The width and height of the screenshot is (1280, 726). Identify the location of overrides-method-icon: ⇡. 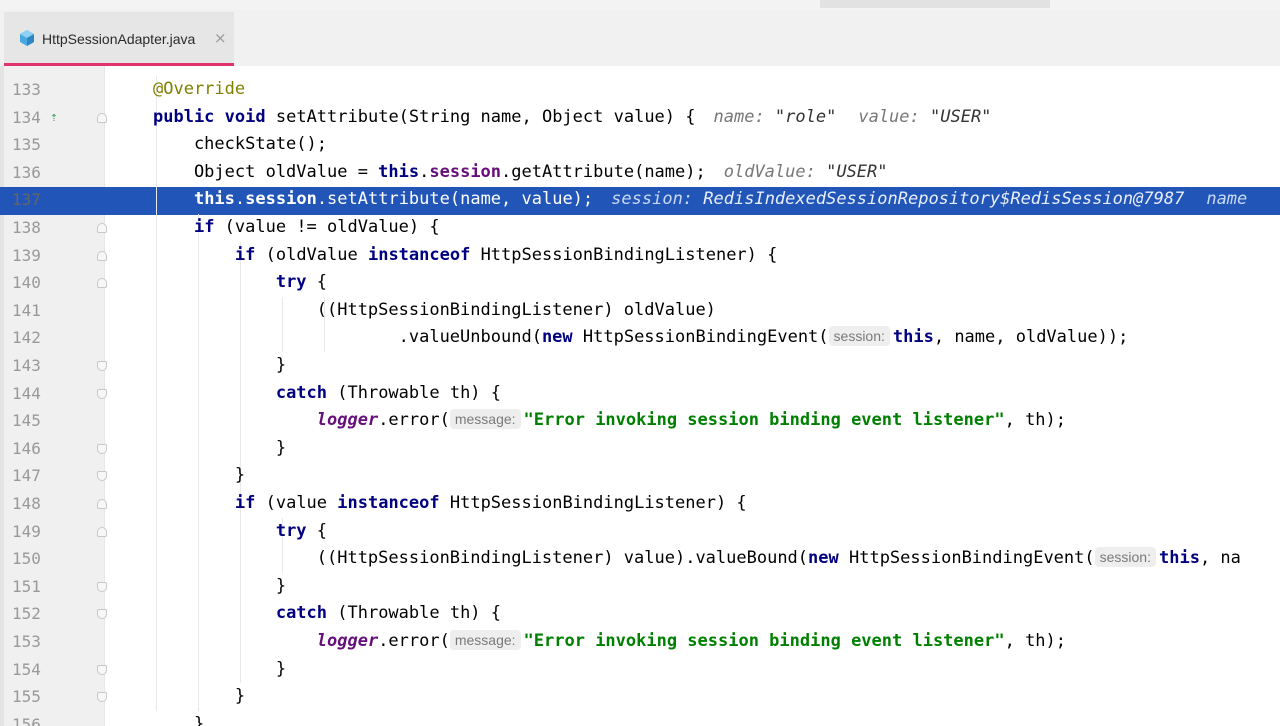
(54, 117).